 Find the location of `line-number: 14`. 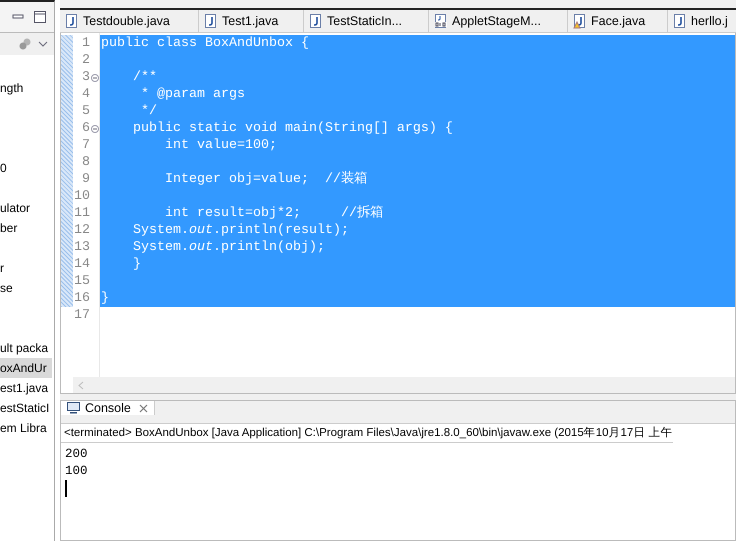

line-number: 14 is located at coordinates (81, 264).